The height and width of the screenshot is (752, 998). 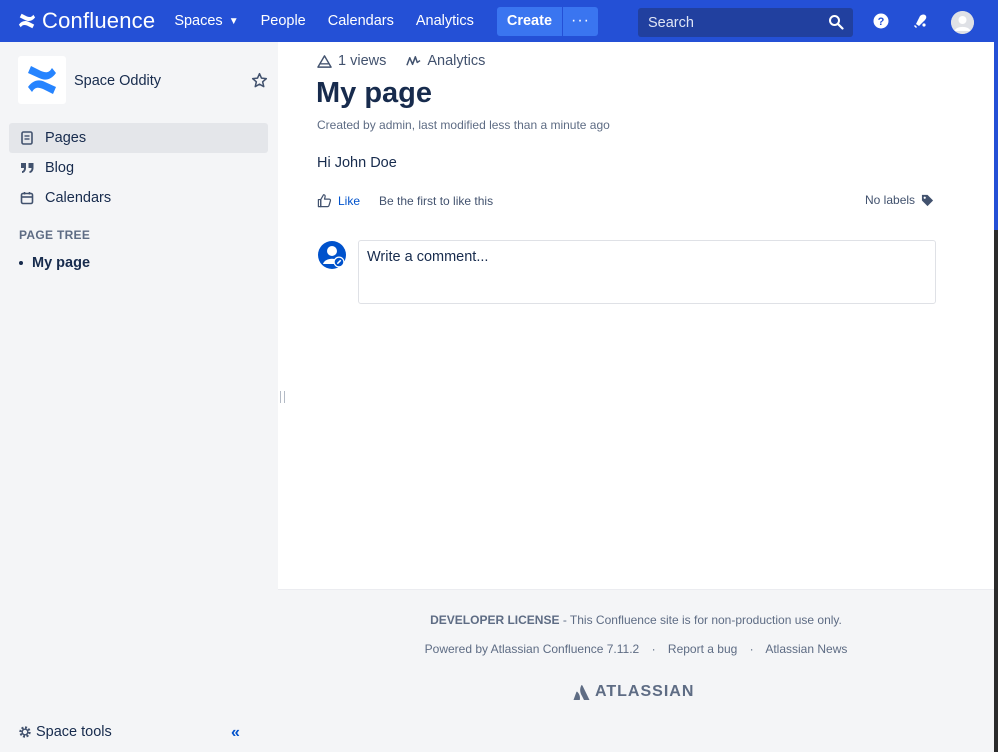 I want to click on bullet-icon, so click(x=21, y=263).